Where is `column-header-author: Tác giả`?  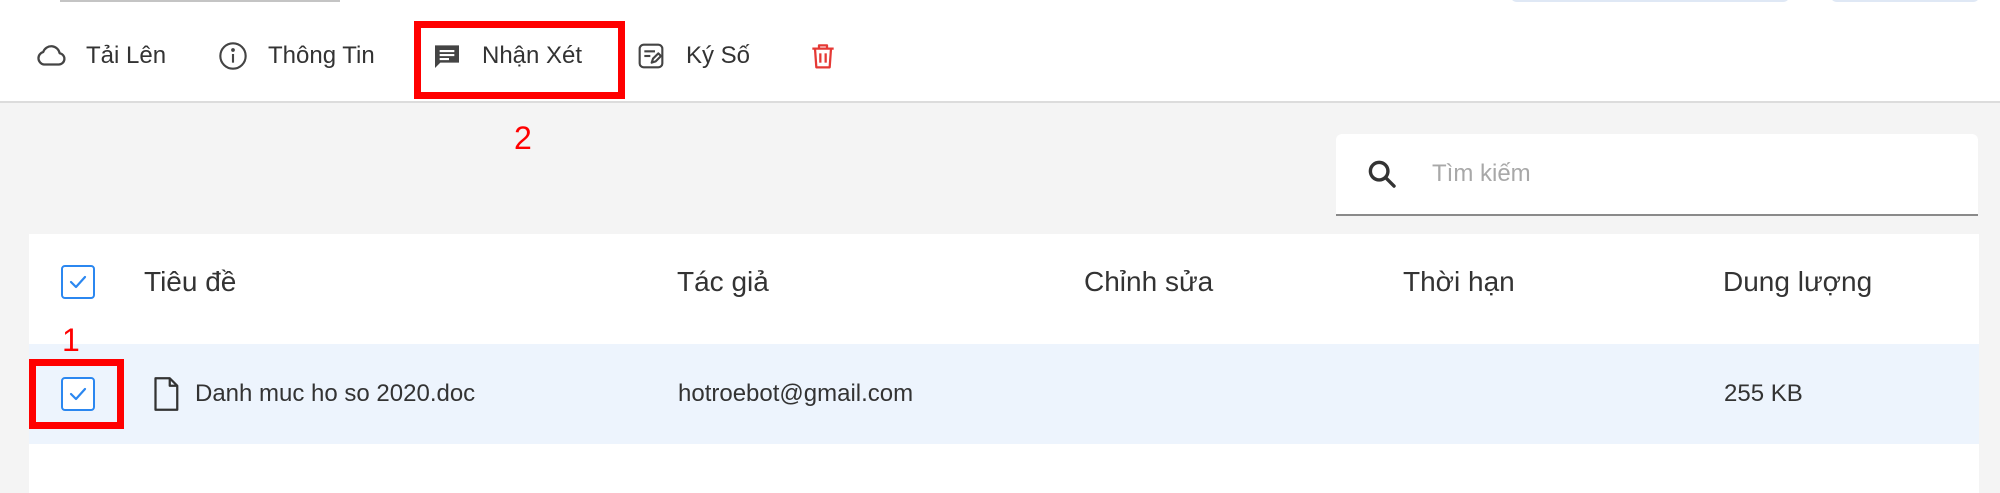
column-header-author: Tác giả is located at coordinates (723, 282).